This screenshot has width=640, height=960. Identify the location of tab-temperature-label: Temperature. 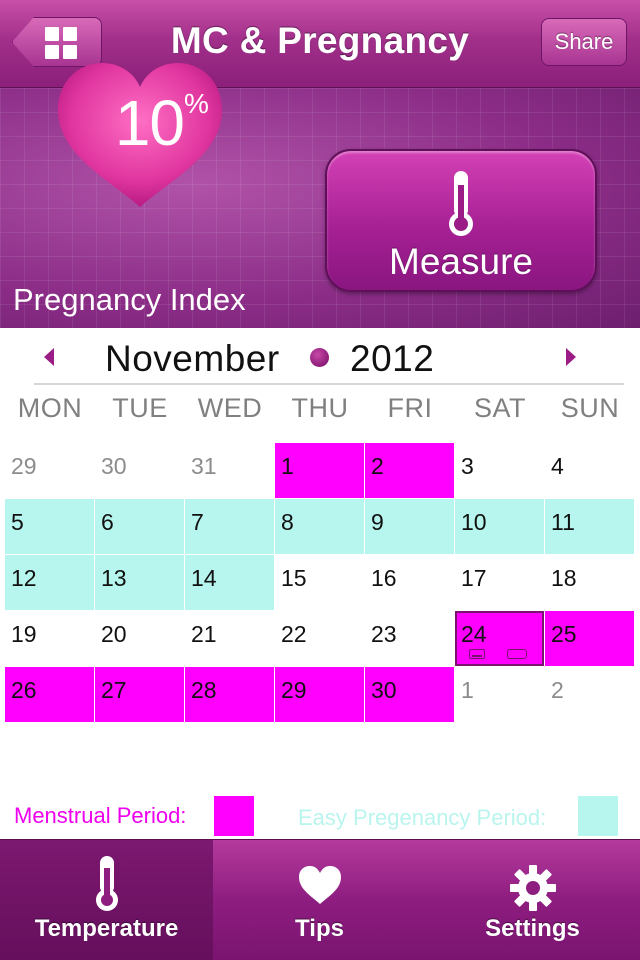
(106, 928).